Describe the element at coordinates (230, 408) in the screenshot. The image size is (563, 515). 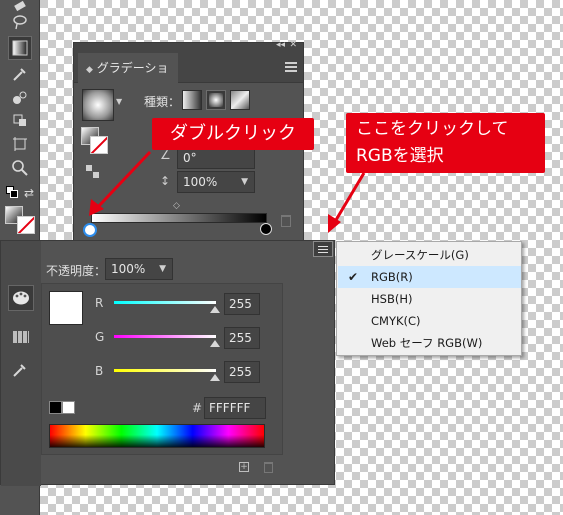
I see `hex-value: FFFFFF` at that location.